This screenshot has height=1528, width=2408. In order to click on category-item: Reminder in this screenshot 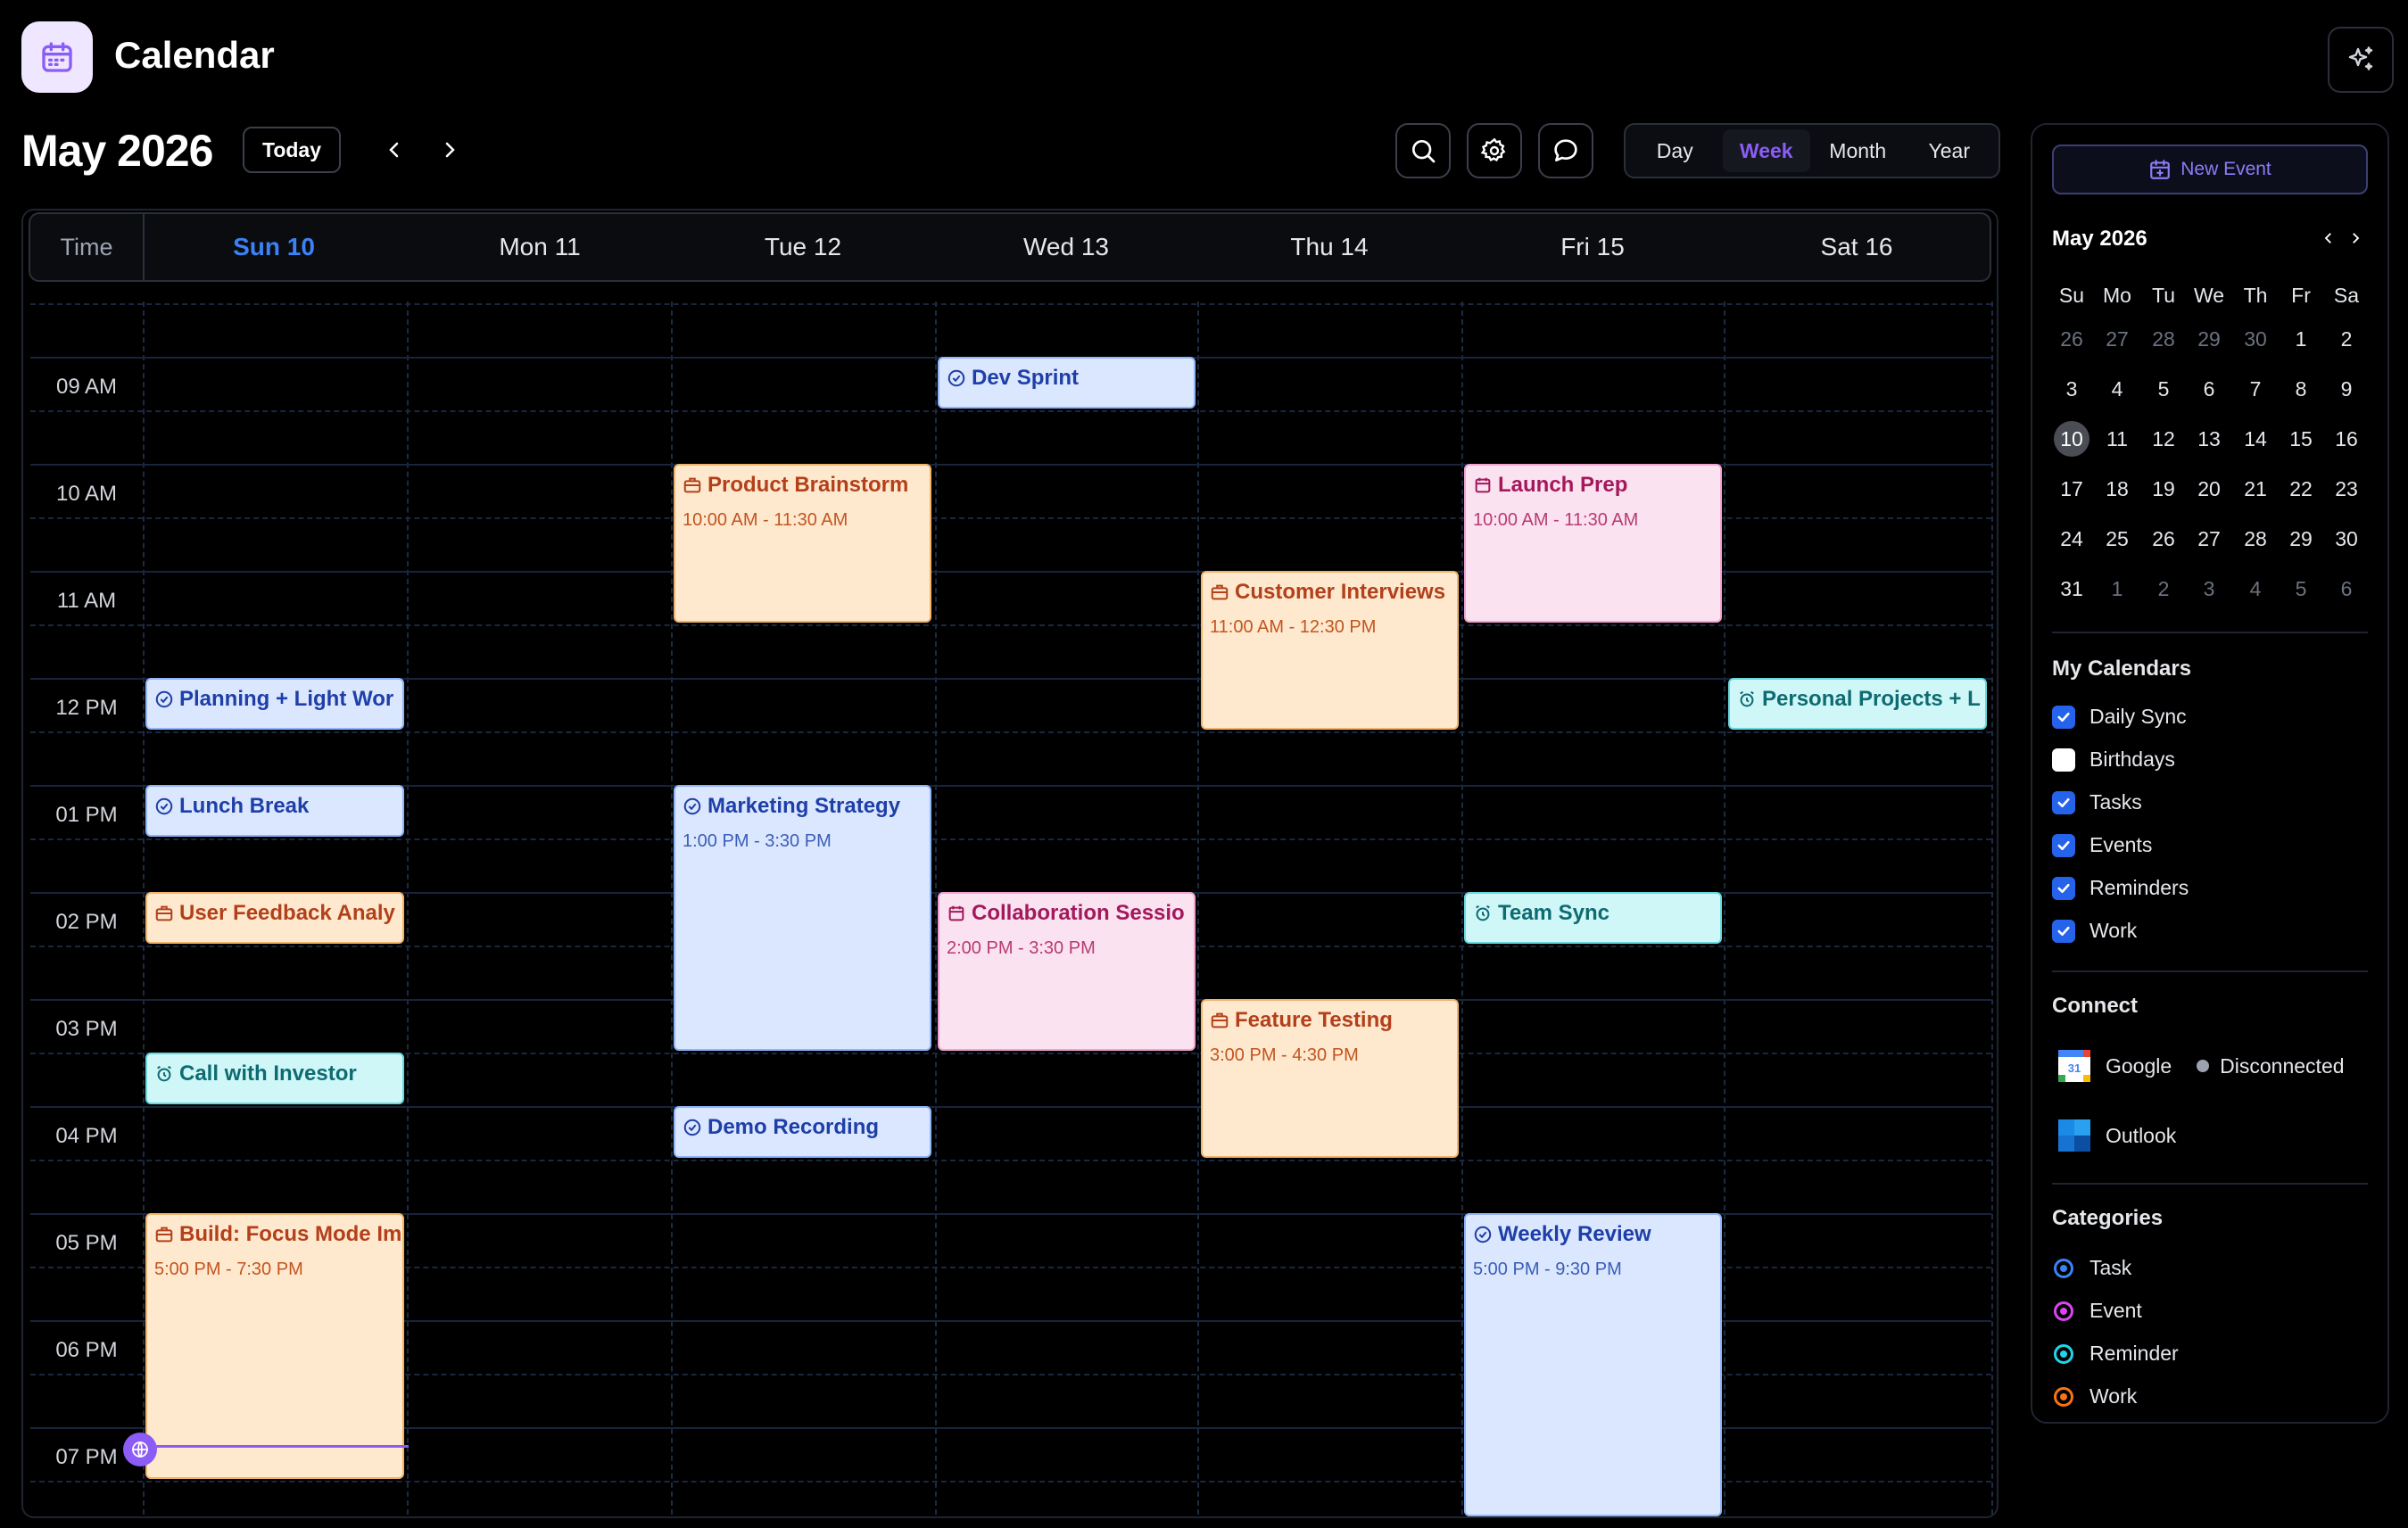, I will do `click(2116, 1354)`.